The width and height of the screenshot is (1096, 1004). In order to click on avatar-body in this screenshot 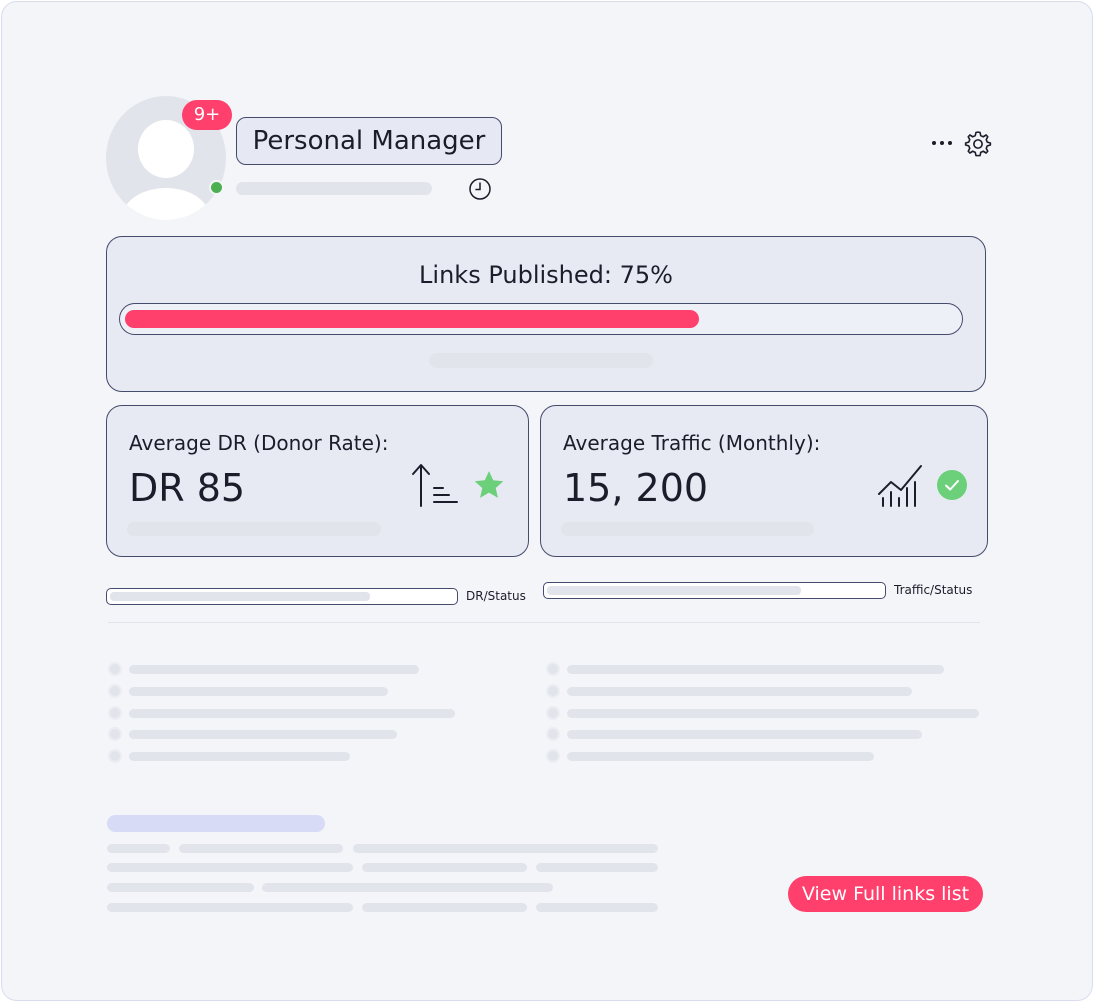, I will do `click(166, 204)`.